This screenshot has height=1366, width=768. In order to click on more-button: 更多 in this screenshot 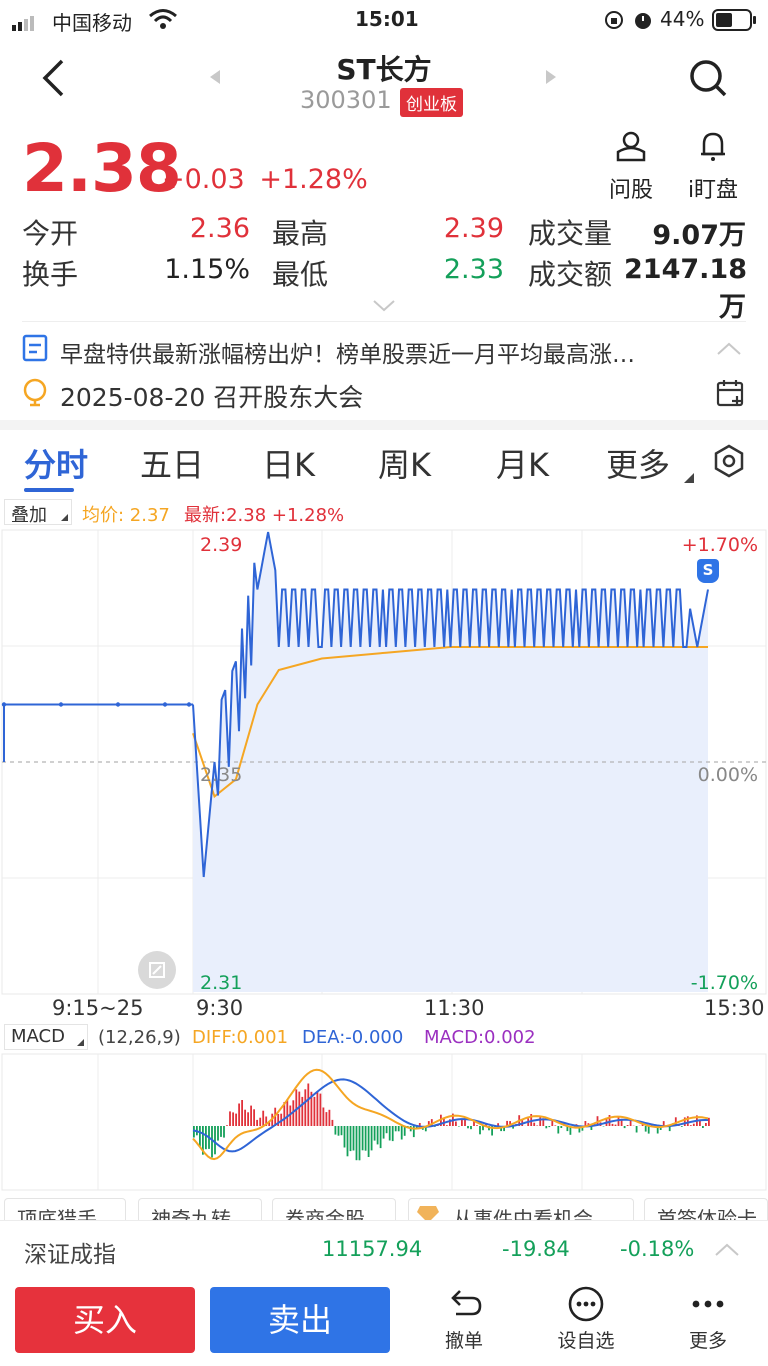, I will do `click(708, 1319)`.